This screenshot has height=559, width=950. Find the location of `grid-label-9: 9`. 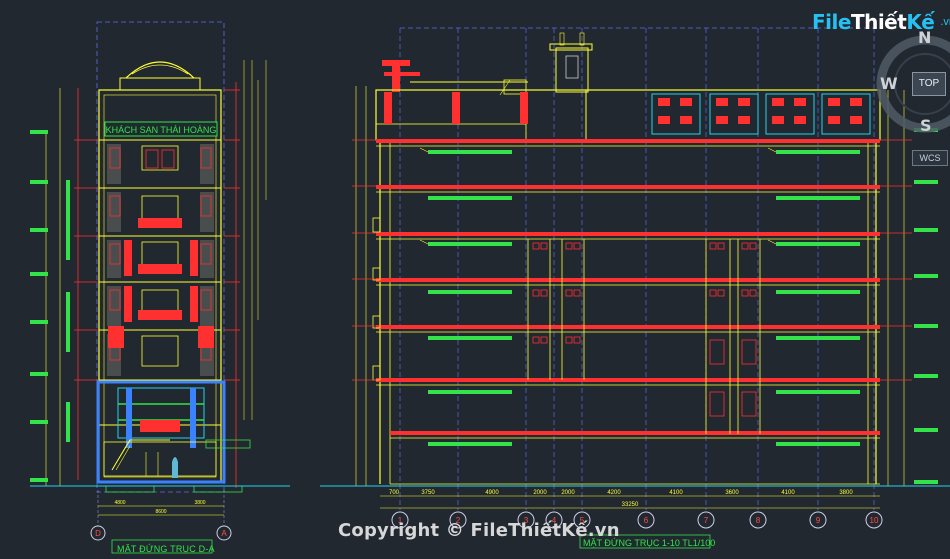

grid-label-9: 9 is located at coordinates (818, 520).